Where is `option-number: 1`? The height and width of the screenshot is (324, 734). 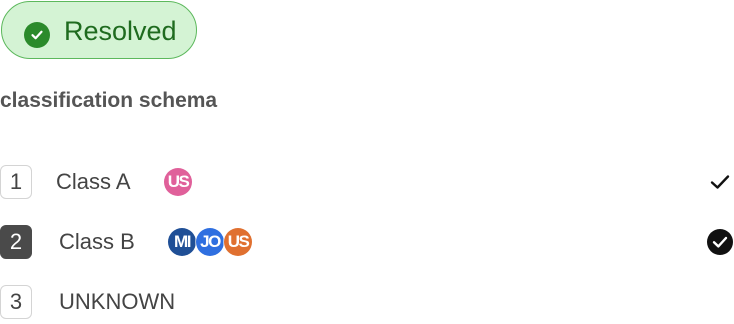 option-number: 1 is located at coordinates (16, 182).